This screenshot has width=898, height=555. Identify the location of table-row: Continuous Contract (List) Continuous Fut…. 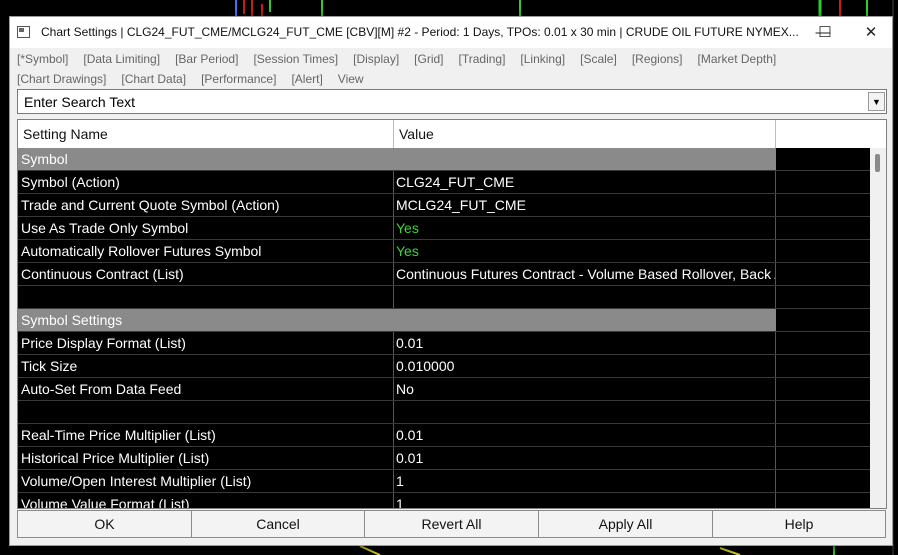
(452, 274).